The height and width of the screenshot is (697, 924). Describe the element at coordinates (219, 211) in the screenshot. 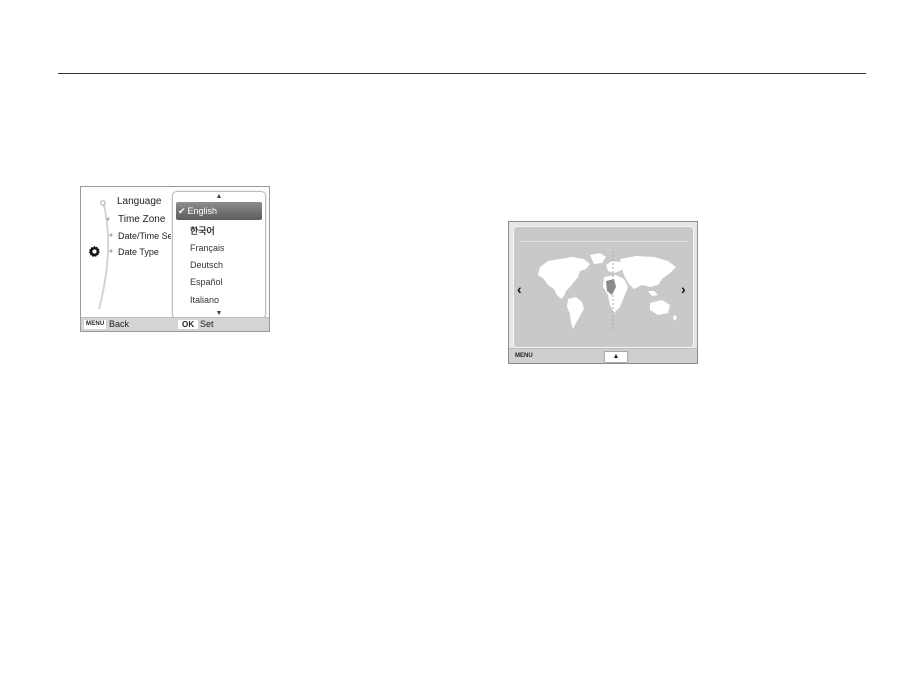

I see `language-option-english: ✔ English` at that location.